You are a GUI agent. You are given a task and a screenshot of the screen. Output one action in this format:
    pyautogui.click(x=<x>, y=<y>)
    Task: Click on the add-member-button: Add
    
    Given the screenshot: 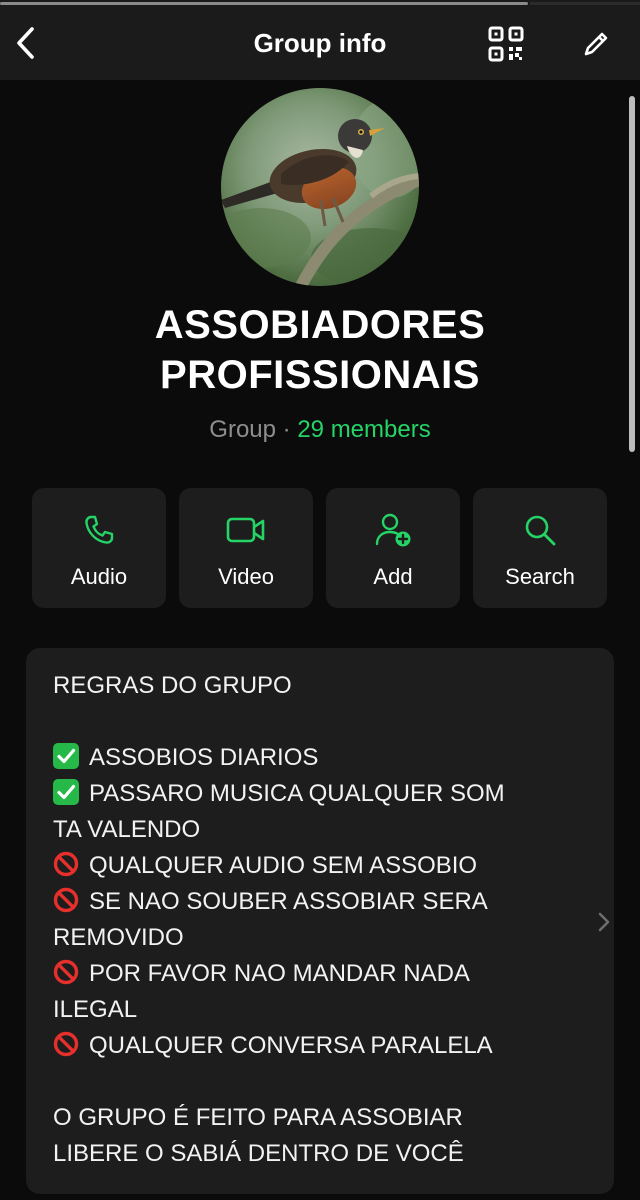 What is the action you would take?
    pyautogui.click(x=393, y=548)
    